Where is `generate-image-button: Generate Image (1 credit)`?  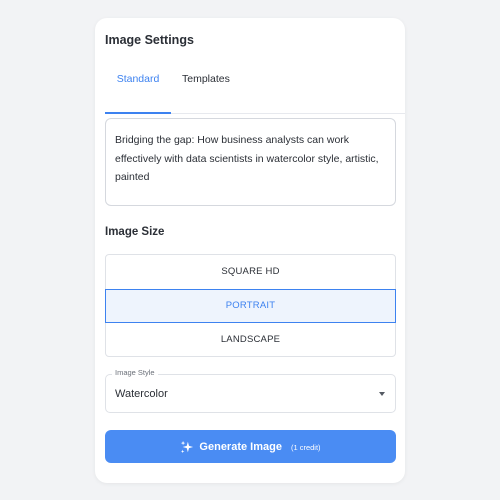
generate-image-button: Generate Image (1 credit) is located at coordinates (250, 446).